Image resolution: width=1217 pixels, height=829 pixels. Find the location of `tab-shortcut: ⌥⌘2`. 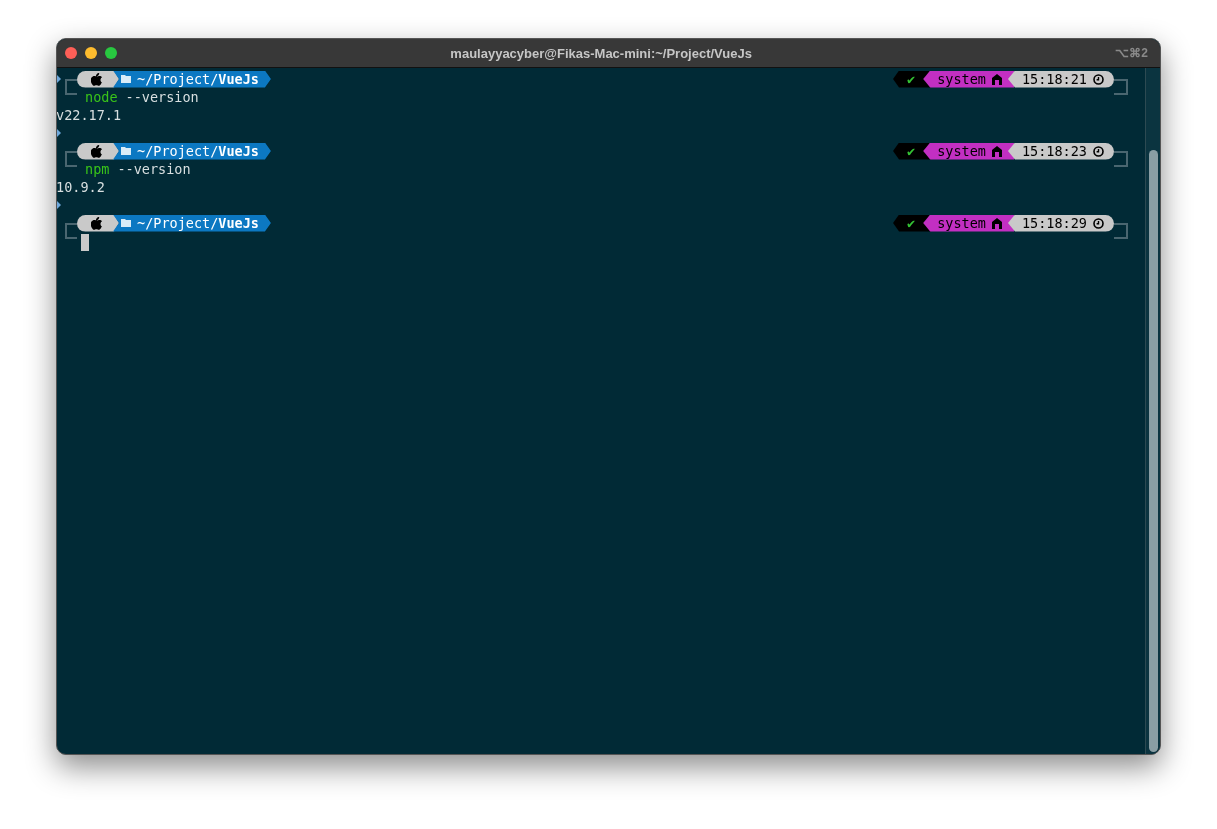

tab-shortcut: ⌥⌘2 is located at coordinates (1132, 53).